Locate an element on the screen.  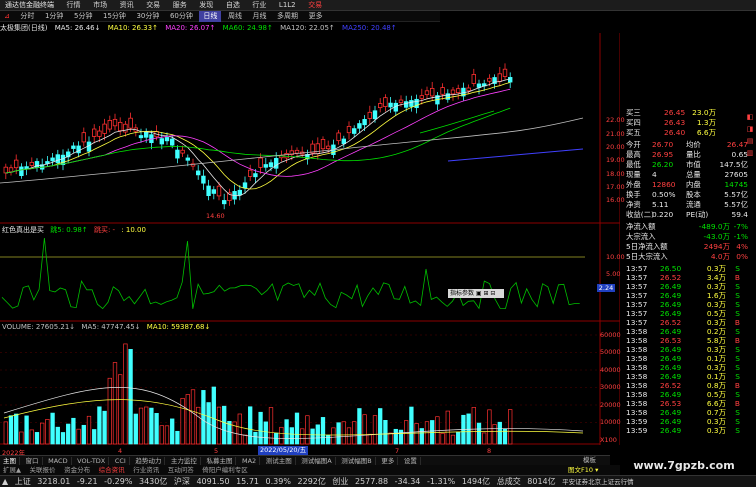
index-name: 创业 is located at coordinates (340, 481).